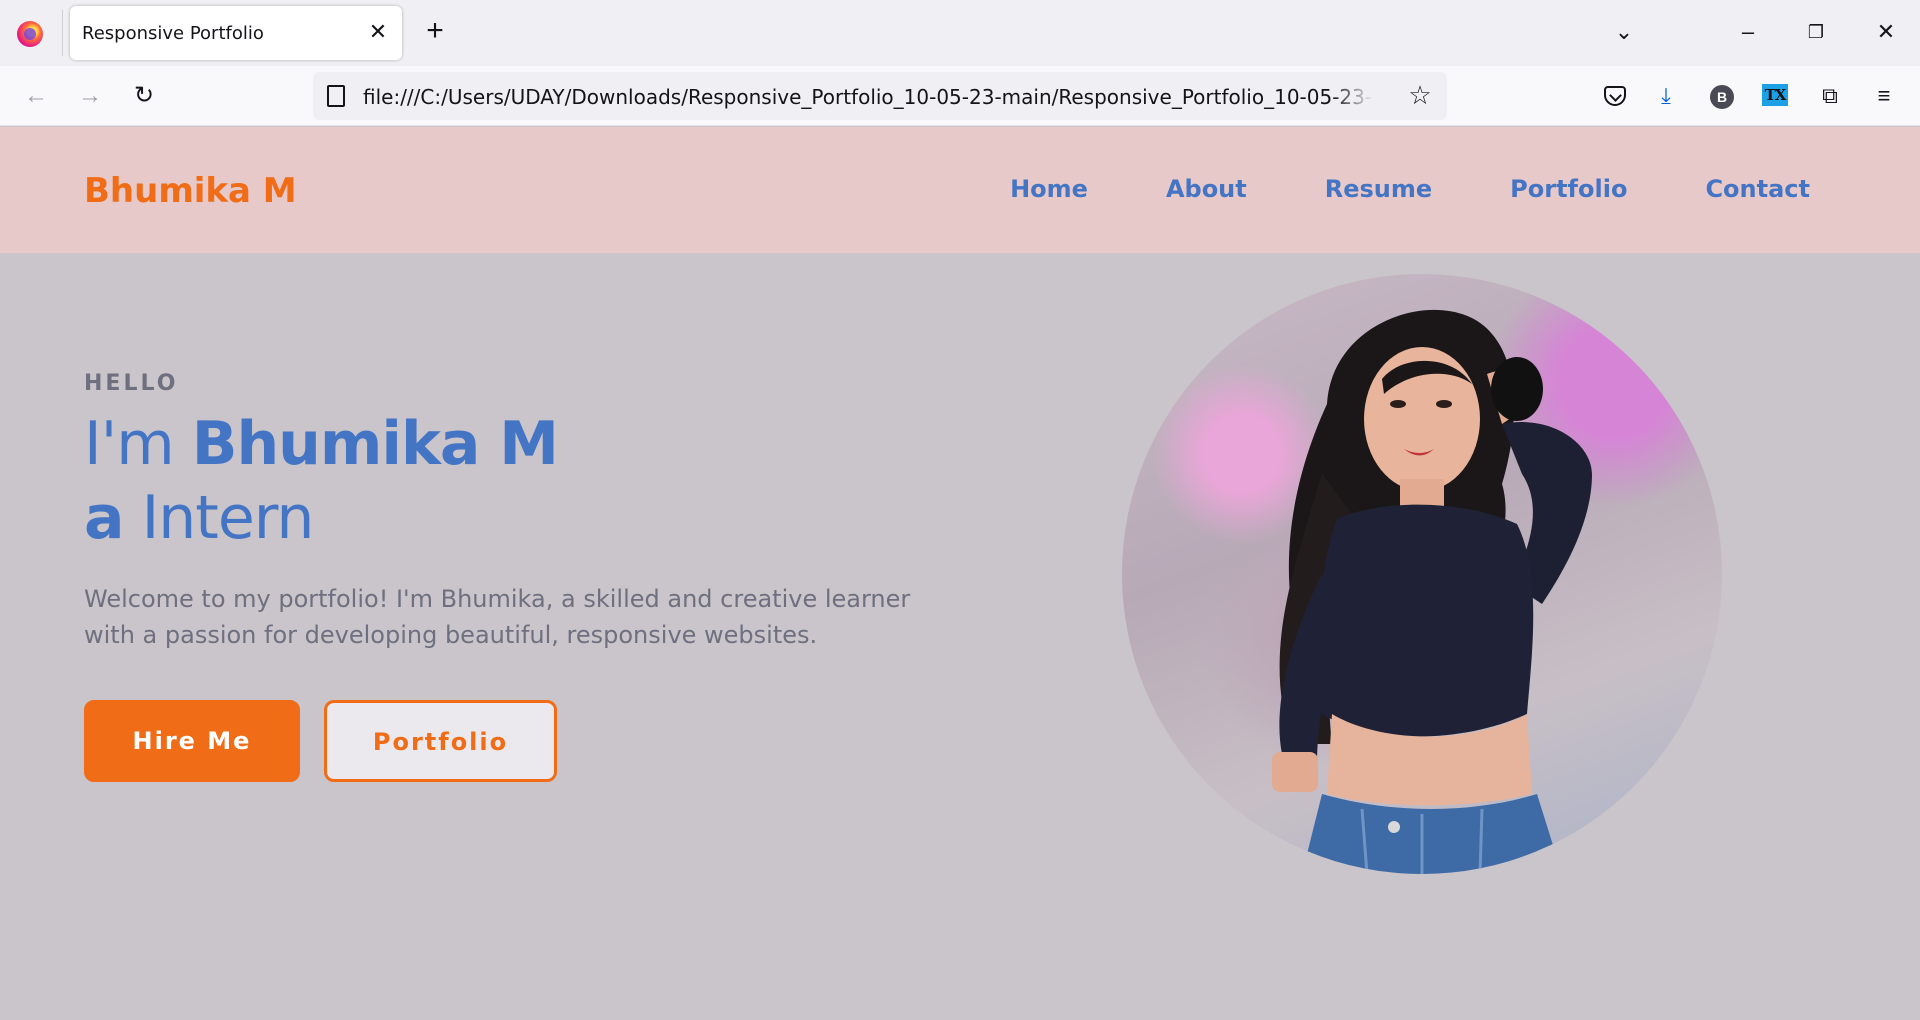  Describe the element at coordinates (30, 34) in the screenshot. I see `firefox-logo-icon` at that location.